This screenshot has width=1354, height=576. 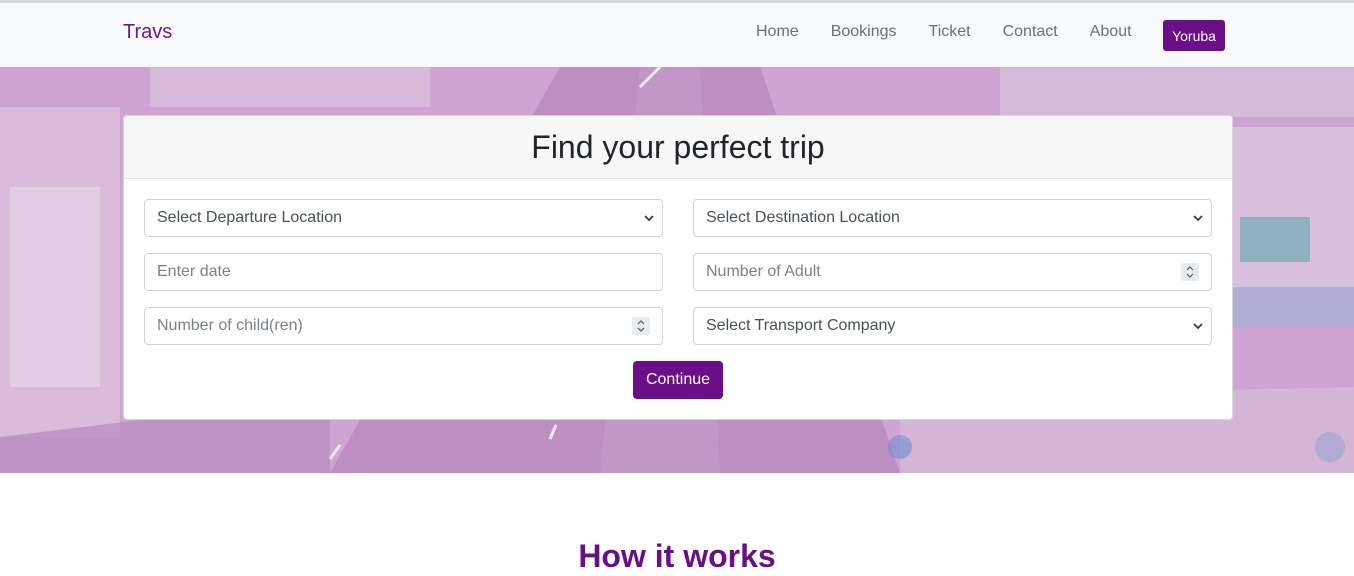 What do you see at coordinates (864, 32) in the screenshot?
I see `nav-bookings: Bookings` at bounding box center [864, 32].